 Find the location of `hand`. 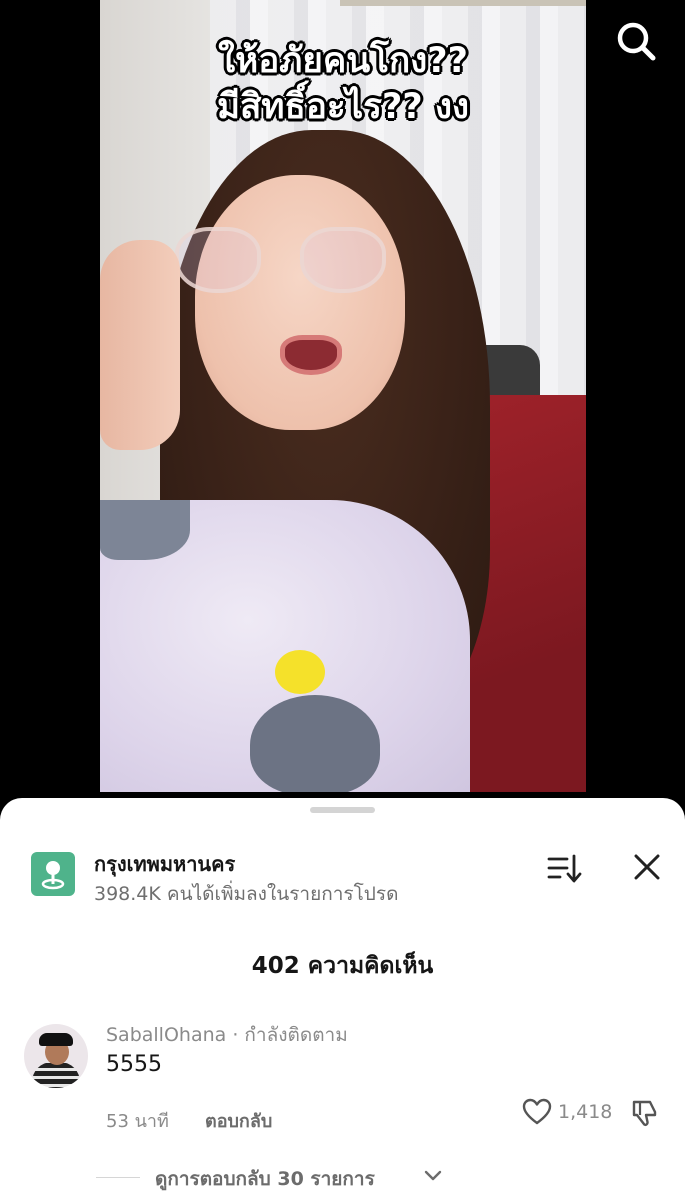

hand is located at coordinates (140, 345).